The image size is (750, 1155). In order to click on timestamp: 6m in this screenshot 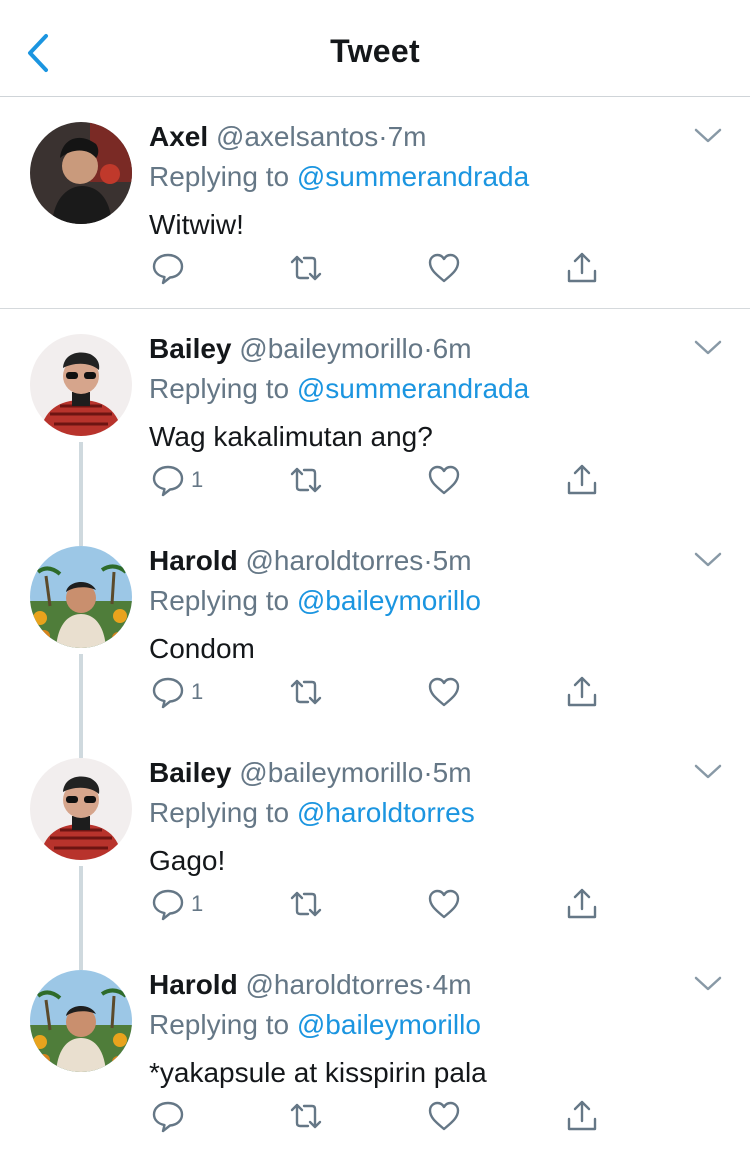, I will do `click(452, 348)`.